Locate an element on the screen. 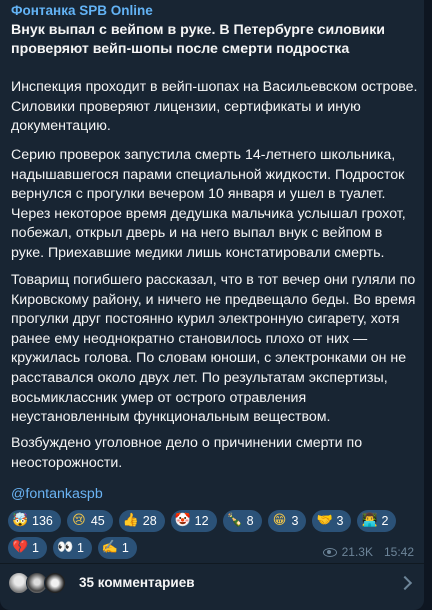 This screenshot has width=432, height=610. reaction-chip: 🤯 136 is located at coordinates (34, 521).